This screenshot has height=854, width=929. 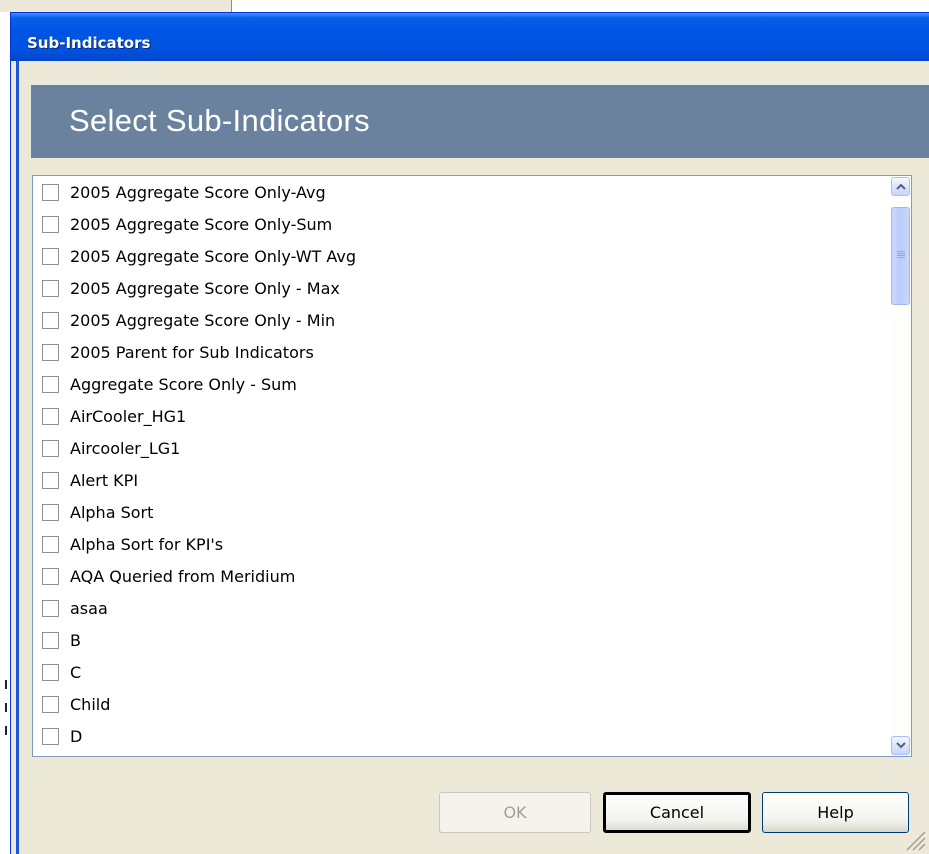 I want to click on list-item: Child, so click(x=462, y=704).